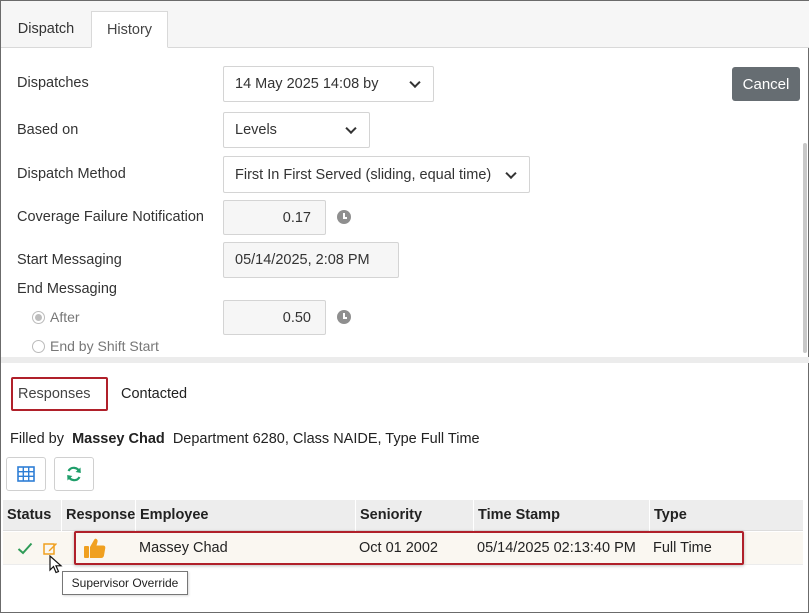 Image resolution: width=809 pixels, height=613 pixels. What do you see at coordinates (414, 515) in the screenshot?
I see `column-header-seniority: Seniority` at bounding box center [414, 515].